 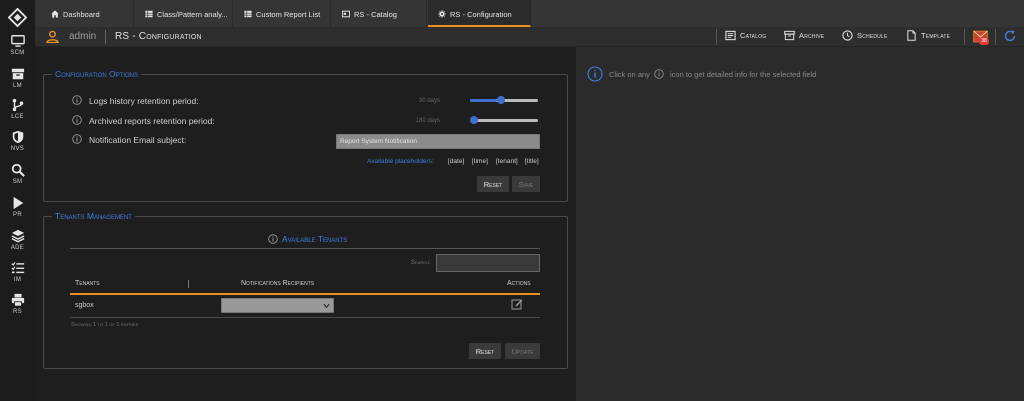 I want to click on tab-label: Custom Report List, so click(x=288, y=14).